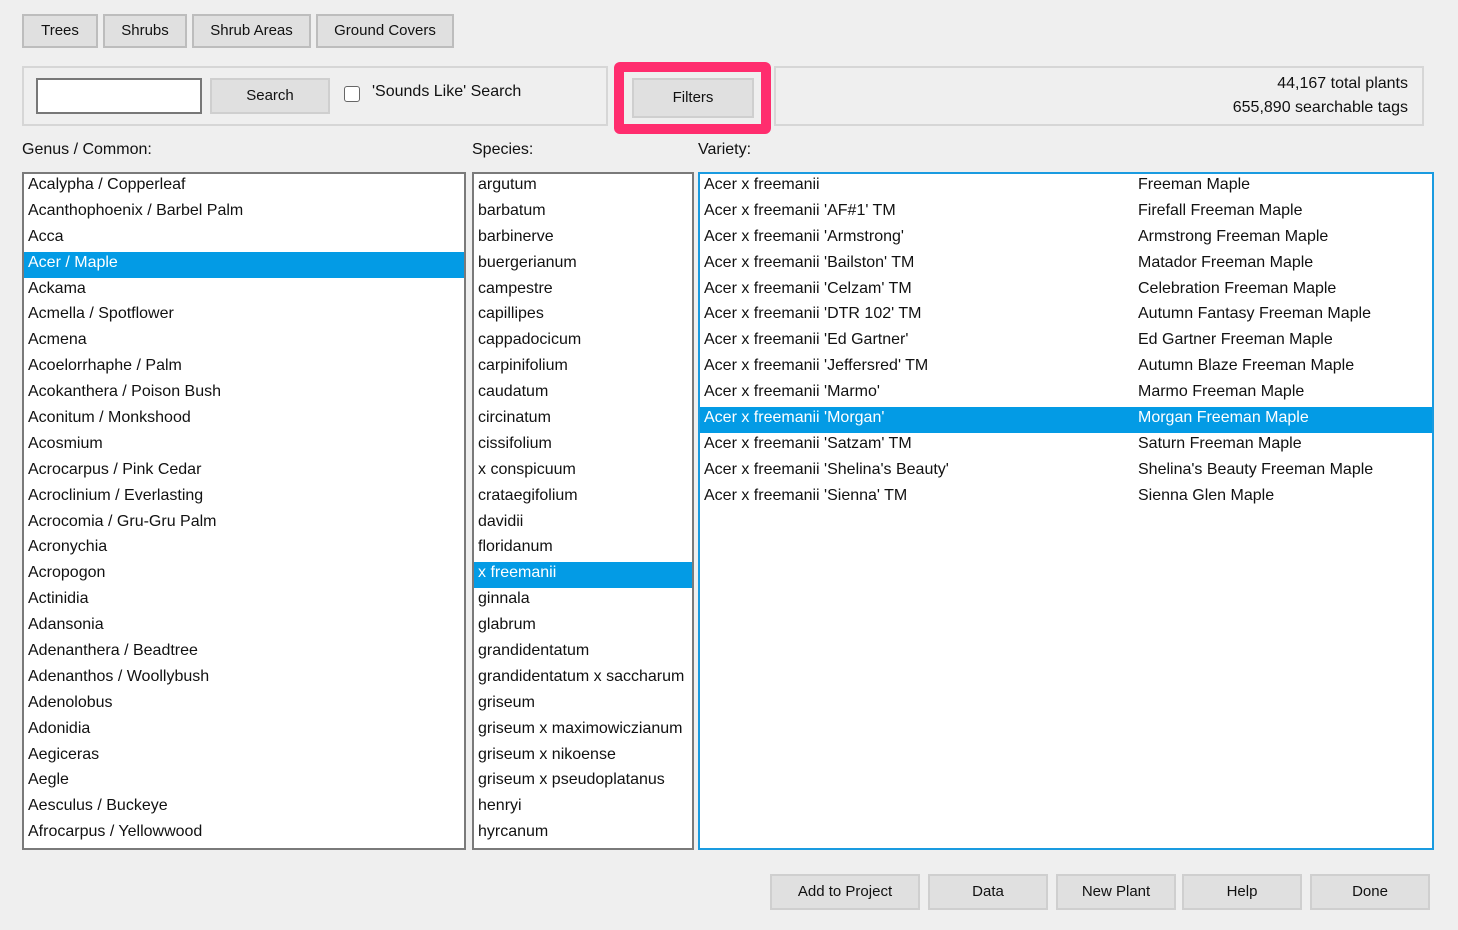 Image resolution: width=1458 pixels, height=930 pixels. Describe the element at coordinates (1226, 262) in the screenshot. I see `variety-common-name: Matador Freeman Maple` at that location.